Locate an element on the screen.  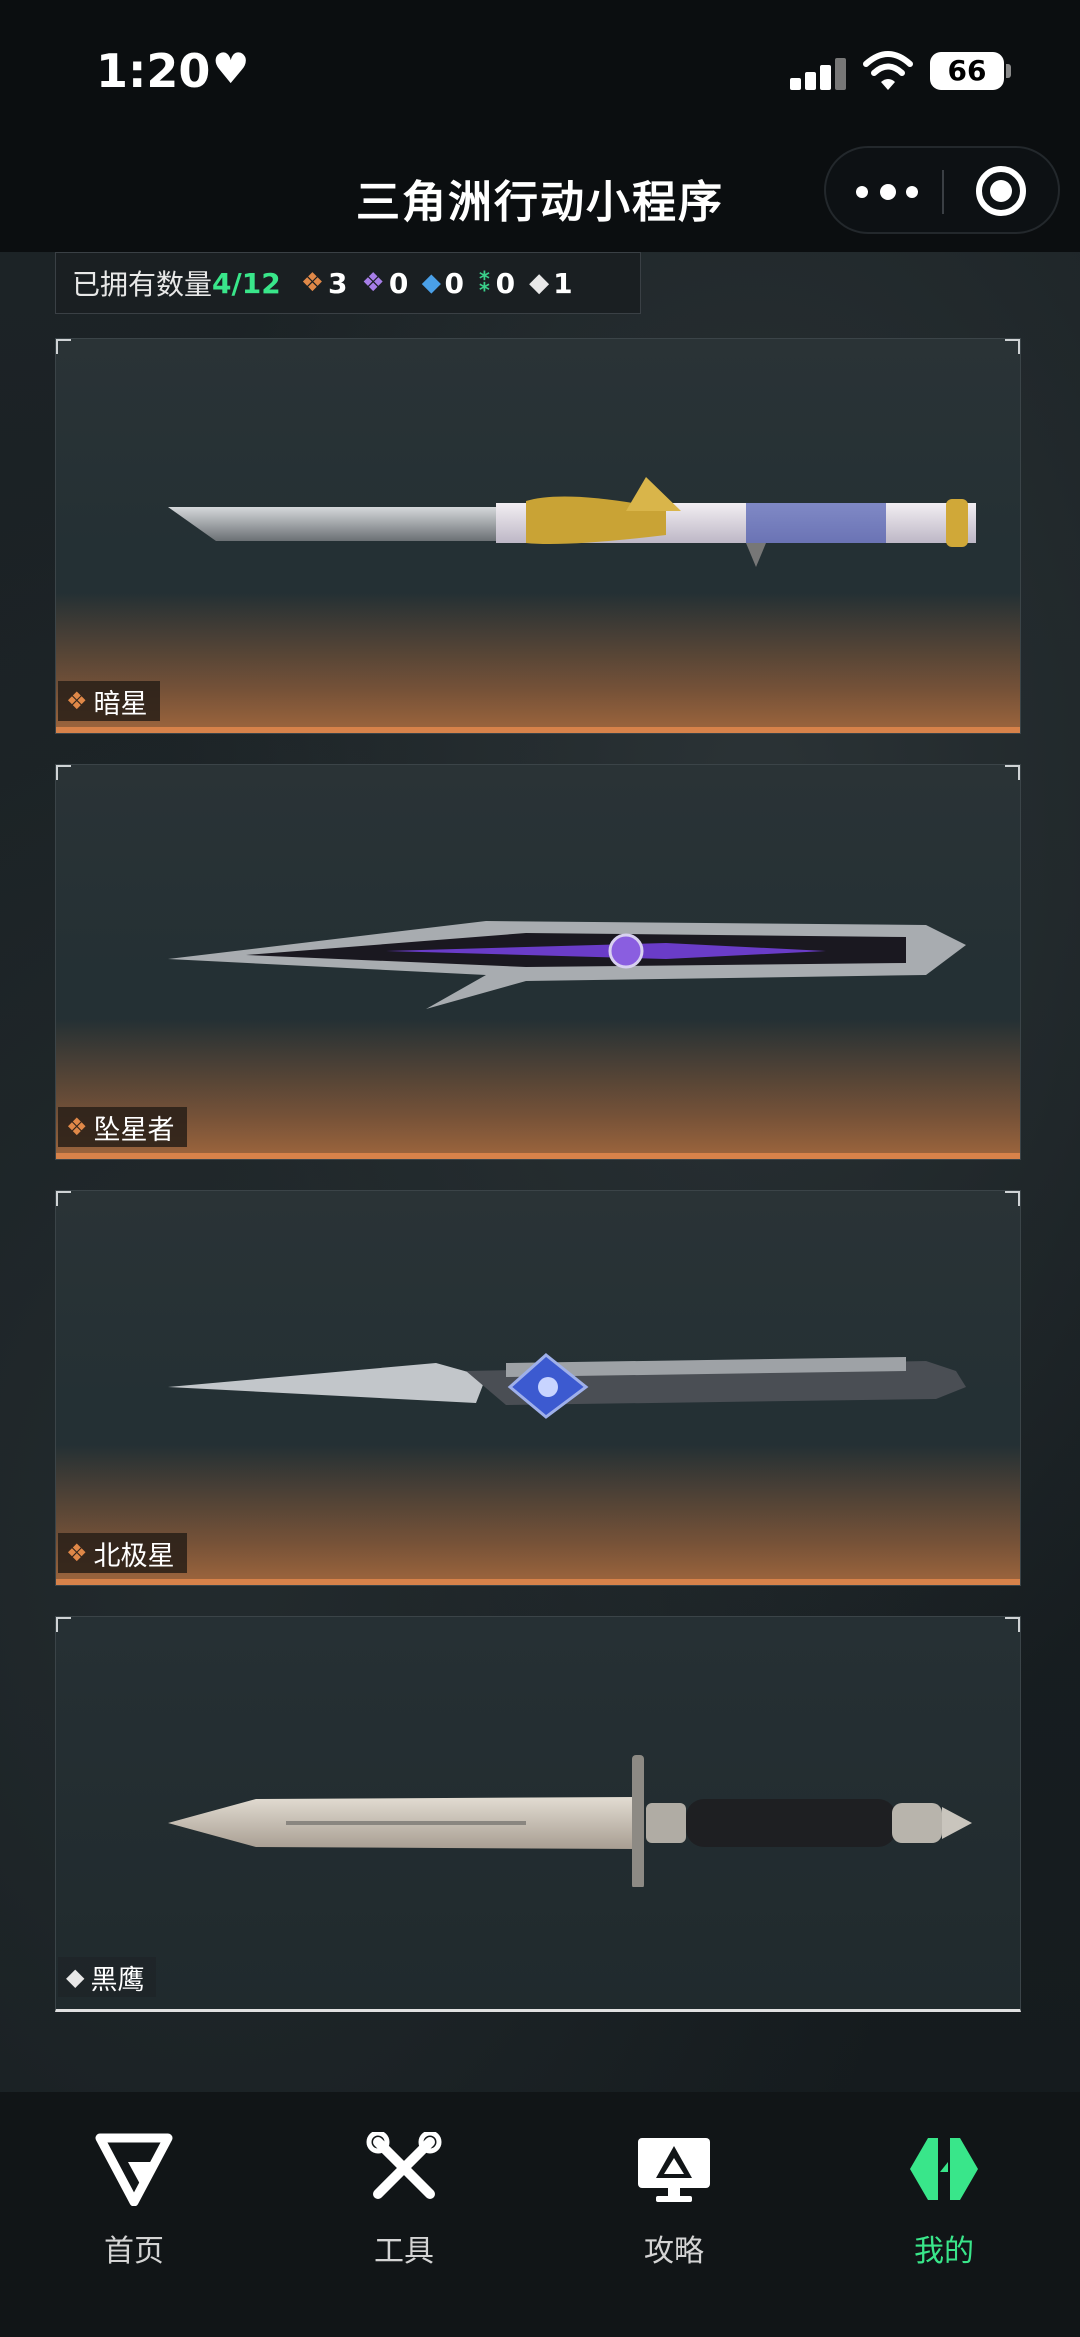
rarity-count-orange: ❖ 3 is located at coordinates (324, 283).